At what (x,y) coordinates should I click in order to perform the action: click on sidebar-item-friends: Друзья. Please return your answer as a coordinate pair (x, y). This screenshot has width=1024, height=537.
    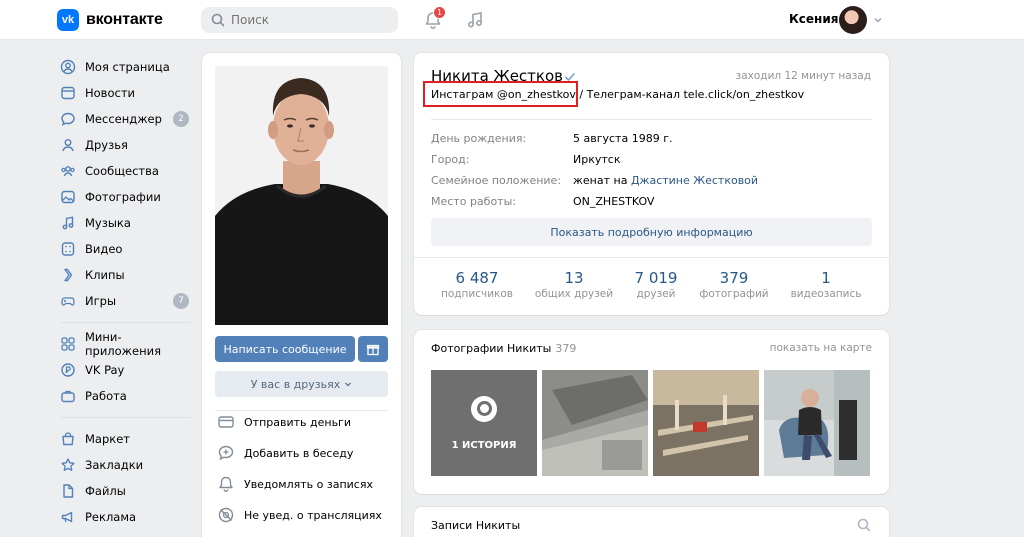
    Looking at the image, I should click on (127, 145).